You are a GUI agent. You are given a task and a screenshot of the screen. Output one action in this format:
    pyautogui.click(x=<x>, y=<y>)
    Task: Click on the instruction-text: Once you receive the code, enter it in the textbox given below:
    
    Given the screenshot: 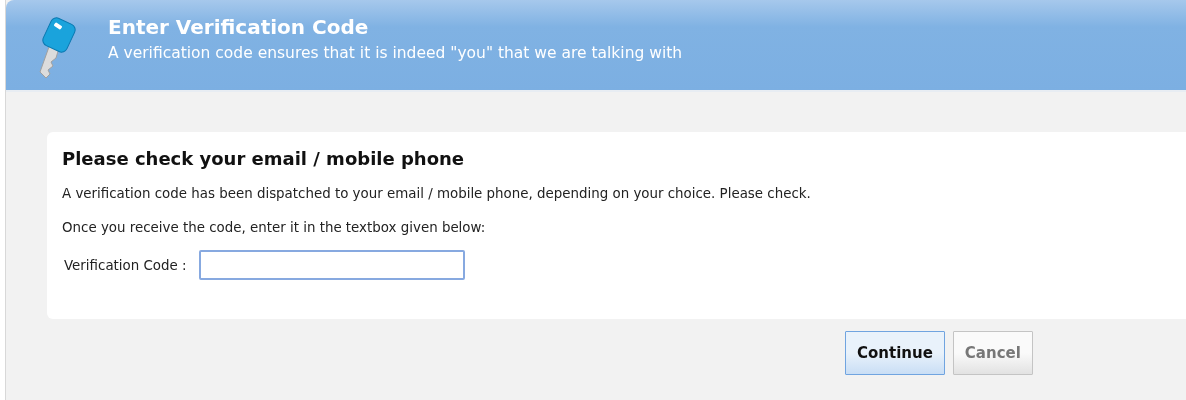 What is the action you would take?
    pyautogui.click(x=274, y=227)
    